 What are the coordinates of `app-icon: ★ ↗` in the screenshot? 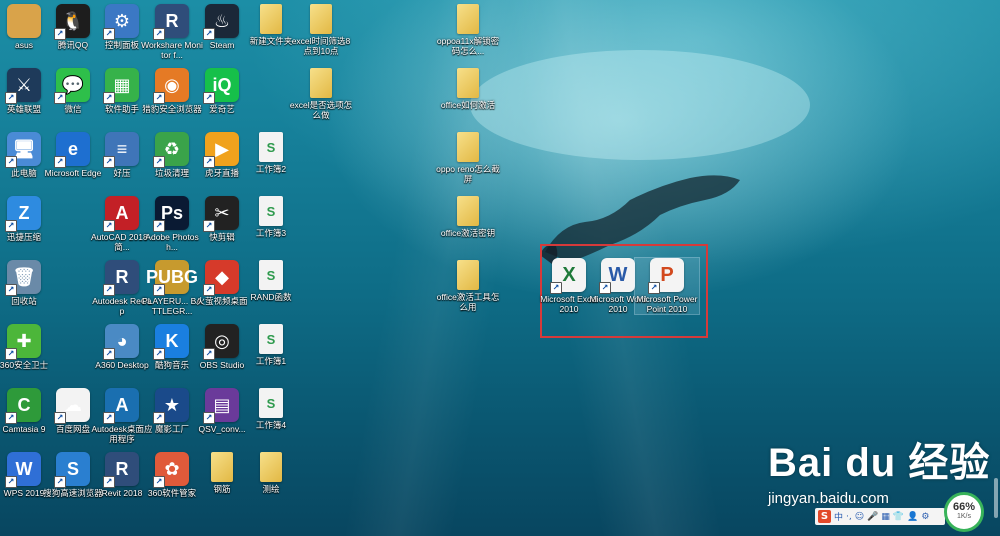 It's located at (171, 406).